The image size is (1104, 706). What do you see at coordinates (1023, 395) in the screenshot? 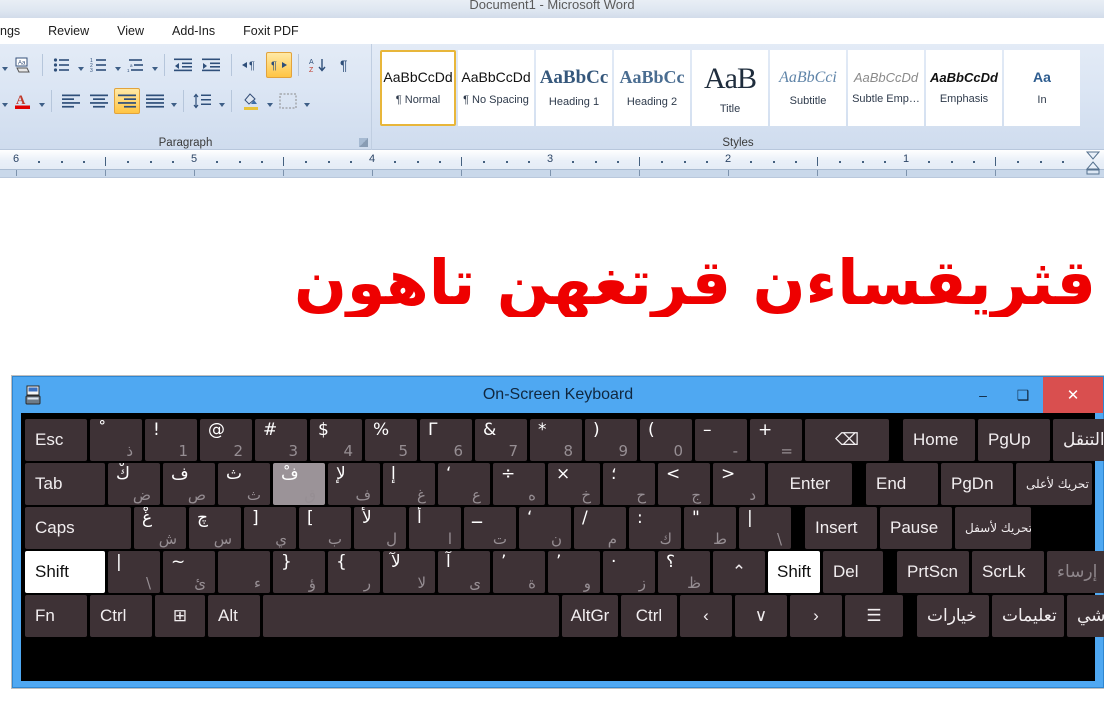
I see `maximize-button: ❑` at bounding box center [1023, 395].